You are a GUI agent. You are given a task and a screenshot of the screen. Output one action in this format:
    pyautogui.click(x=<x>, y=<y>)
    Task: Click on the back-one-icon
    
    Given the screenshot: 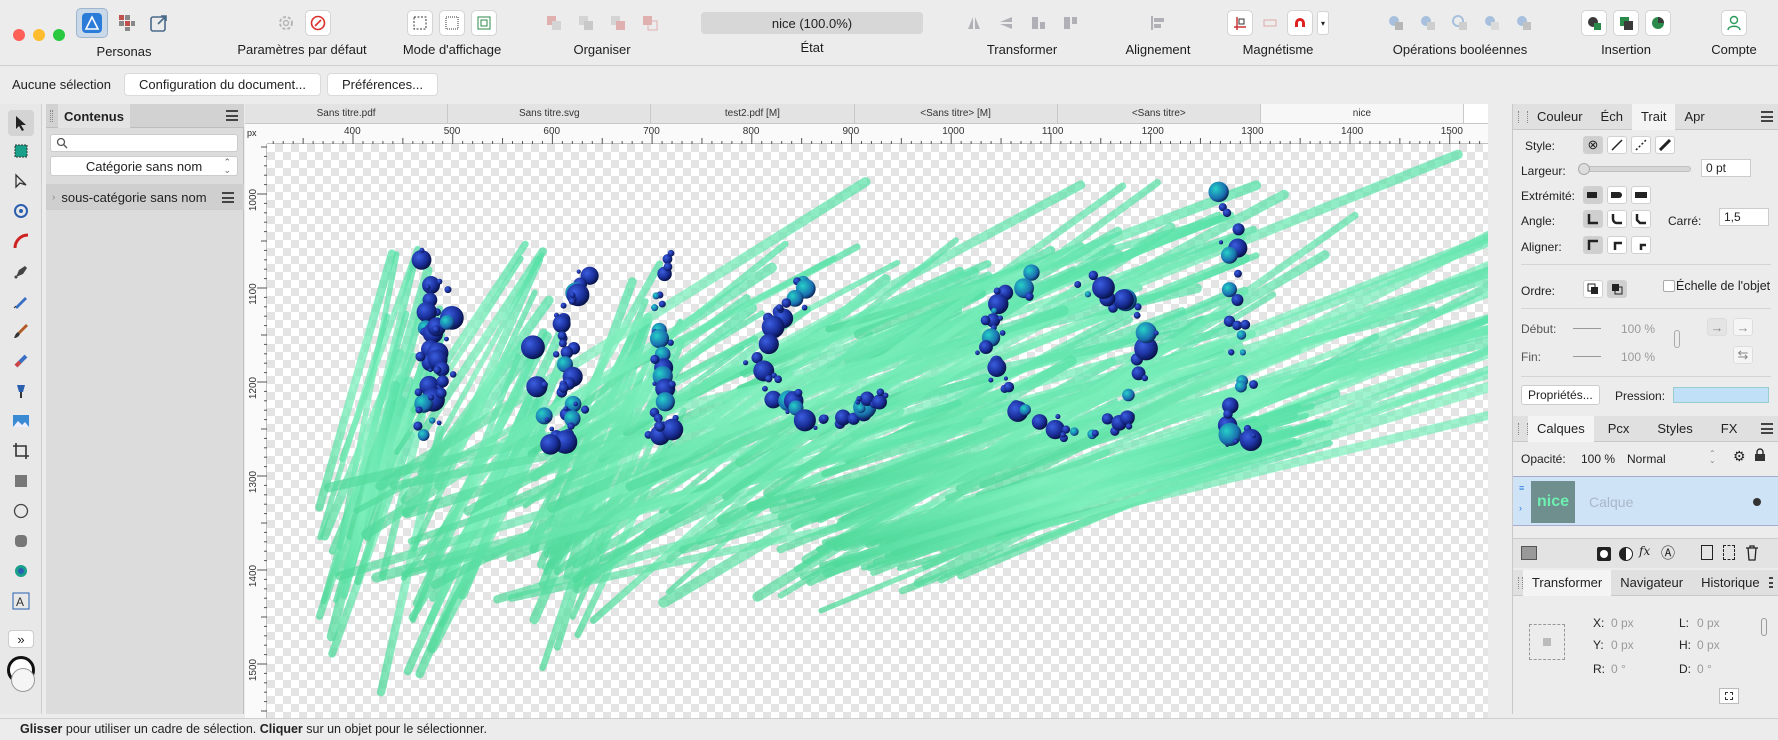 What is the action you would take?
    pyautogui.click(x=554, y=23)
    